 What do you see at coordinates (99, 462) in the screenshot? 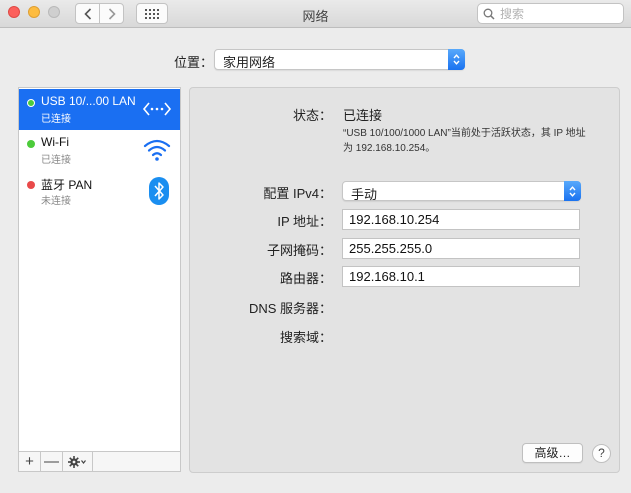
I see `service-list-toolbar: + —` at bounding box center [99, 462].